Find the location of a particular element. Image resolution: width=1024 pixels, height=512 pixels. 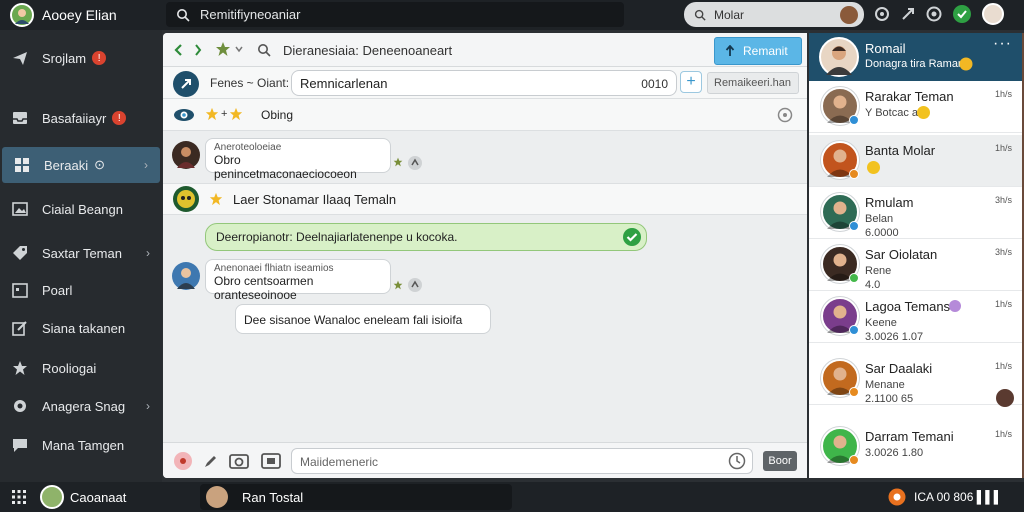

conversation-name-field: Remnicarlenan 0010 is located at coordinates (484, 83).